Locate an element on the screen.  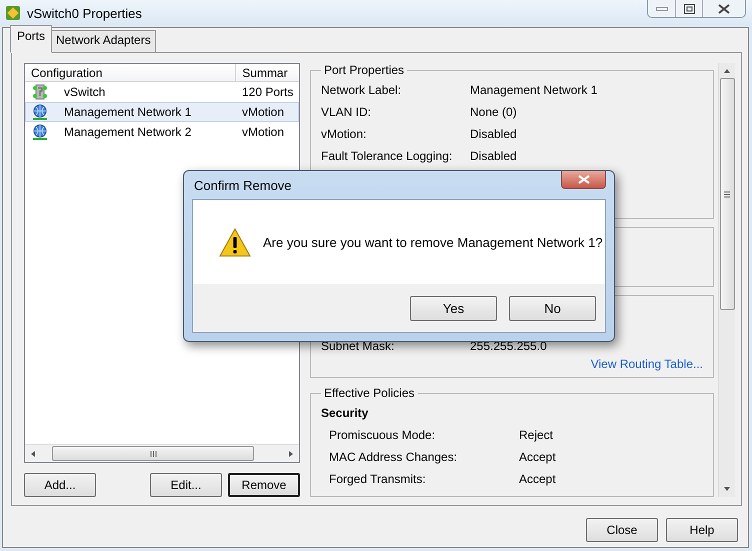
row-name: vSwitch is located at coordinates (85, 92).